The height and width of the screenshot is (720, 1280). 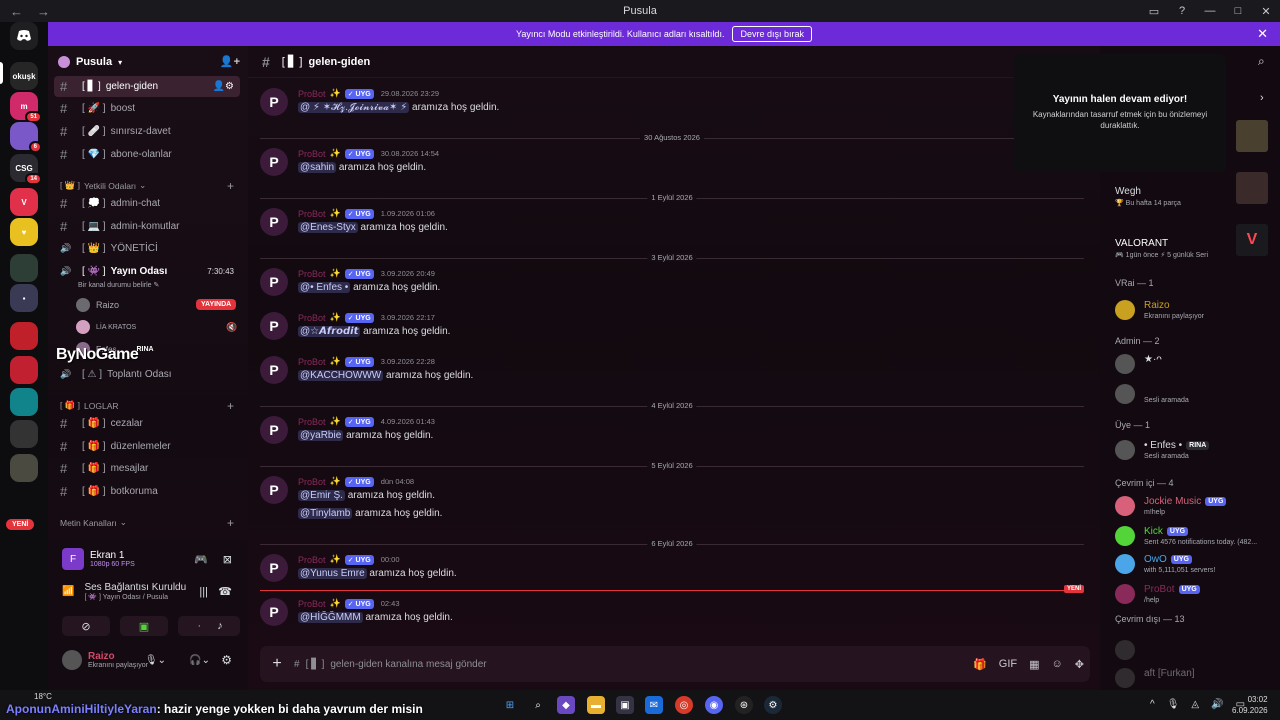 What do you see at coordinates (150, 186) in the screenshot?
I see `category-yetkili: [ 👑 ] Yetkili Odaları ⌄ +` at bounding box center [150, 186].